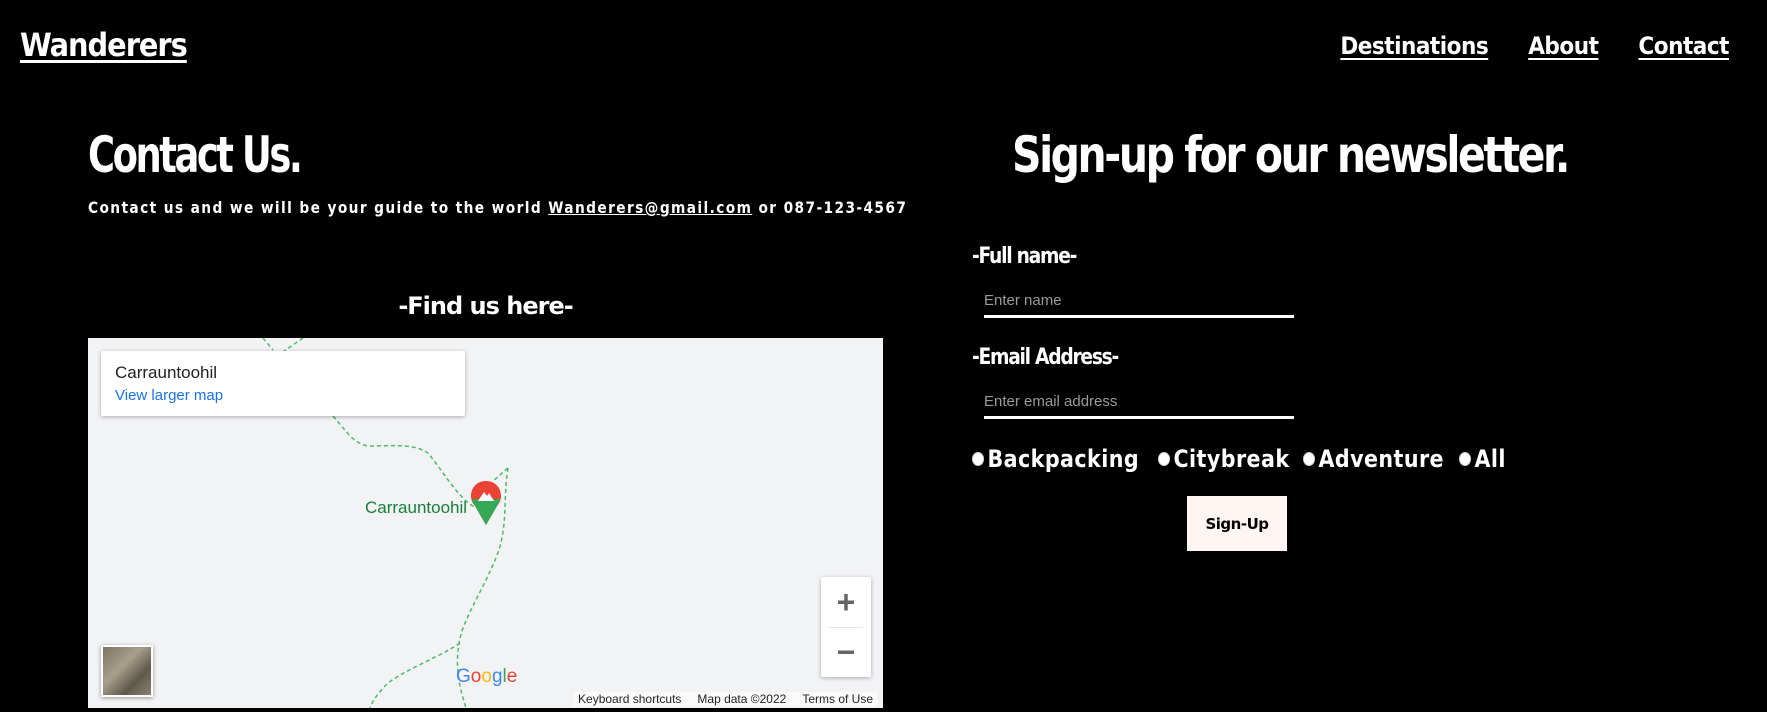  I want to click on interest-radio-group: Backpacking Citybreak Adventure All, so click(1239, 459).